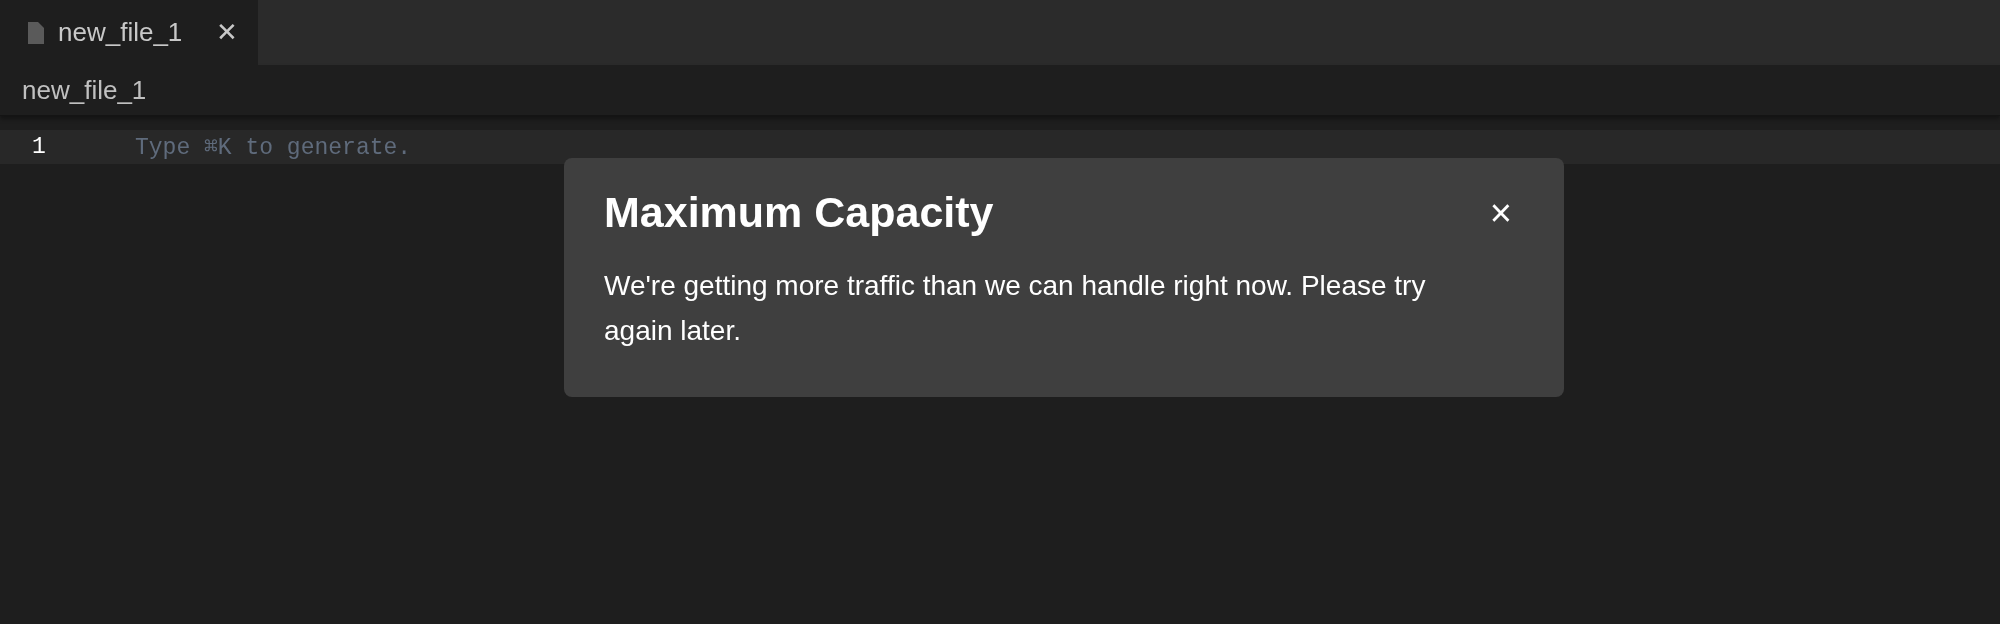 The height and width of the screenshot is (624, 2000). I want to click on line-number: 1, so click(39, 147).